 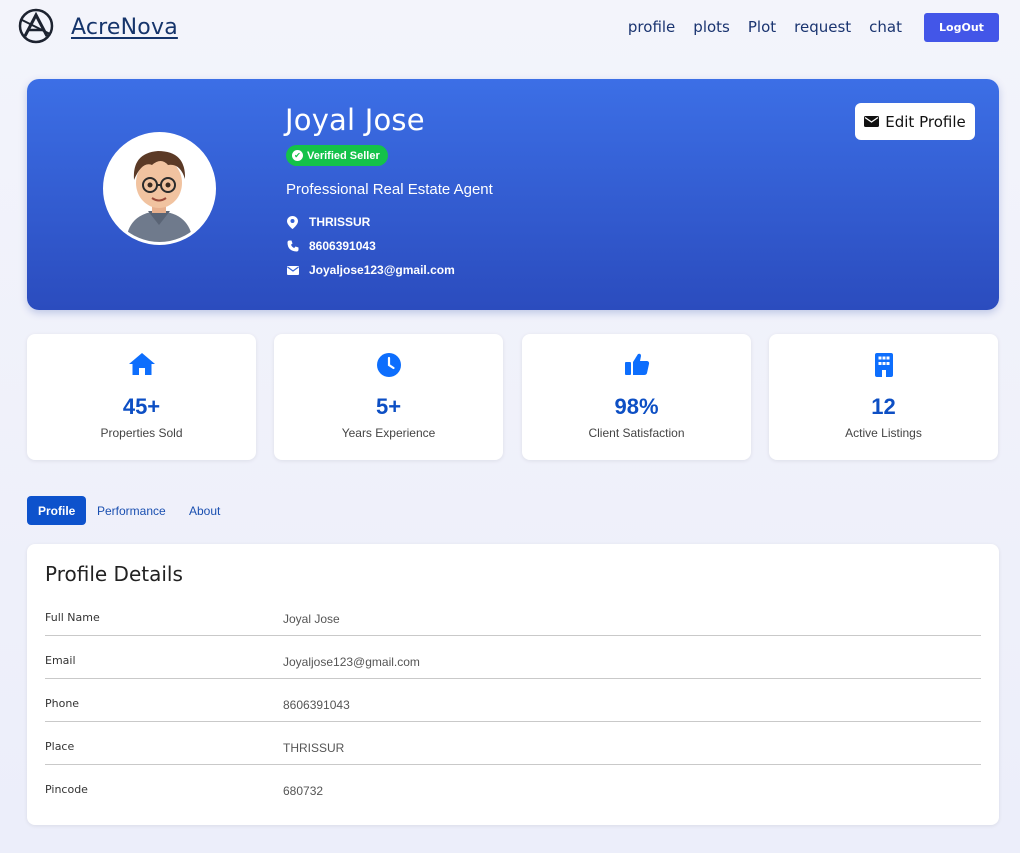 I want to click on detail-label: Place, so click(x=60, y=746).